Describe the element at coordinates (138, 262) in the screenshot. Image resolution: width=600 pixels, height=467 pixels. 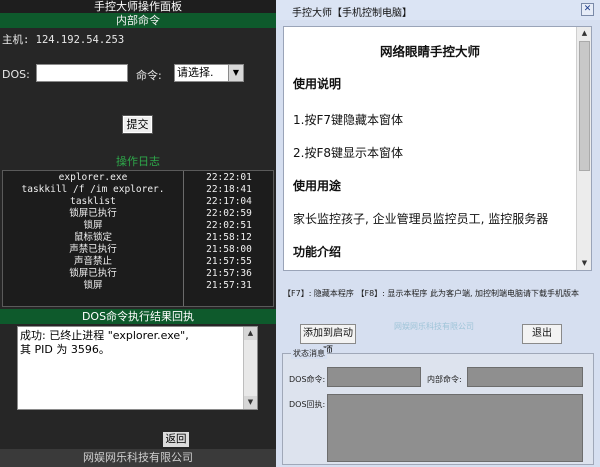
I see `log-row: 声音禁止 21:57:55` at that location.